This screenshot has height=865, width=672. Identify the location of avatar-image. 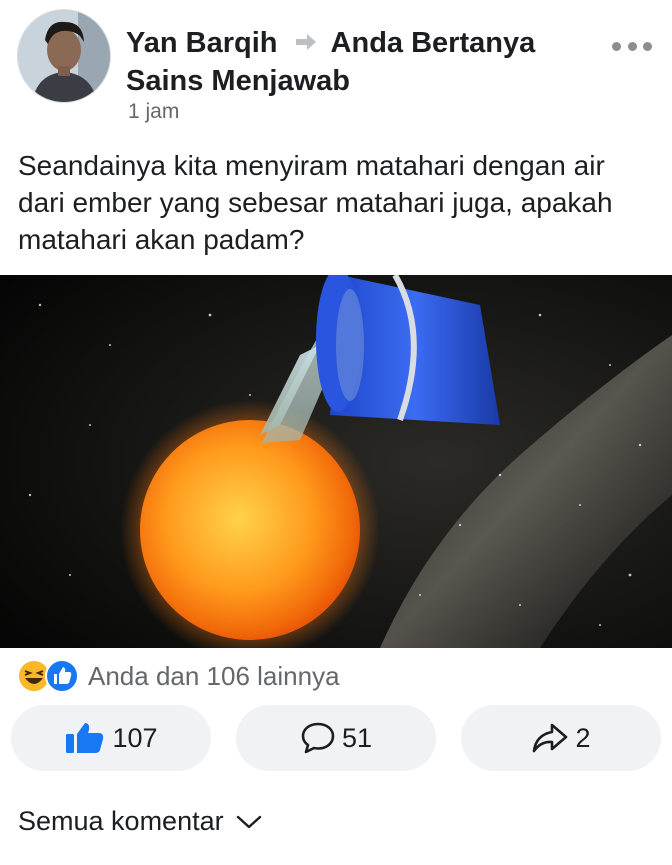
(64, 56).